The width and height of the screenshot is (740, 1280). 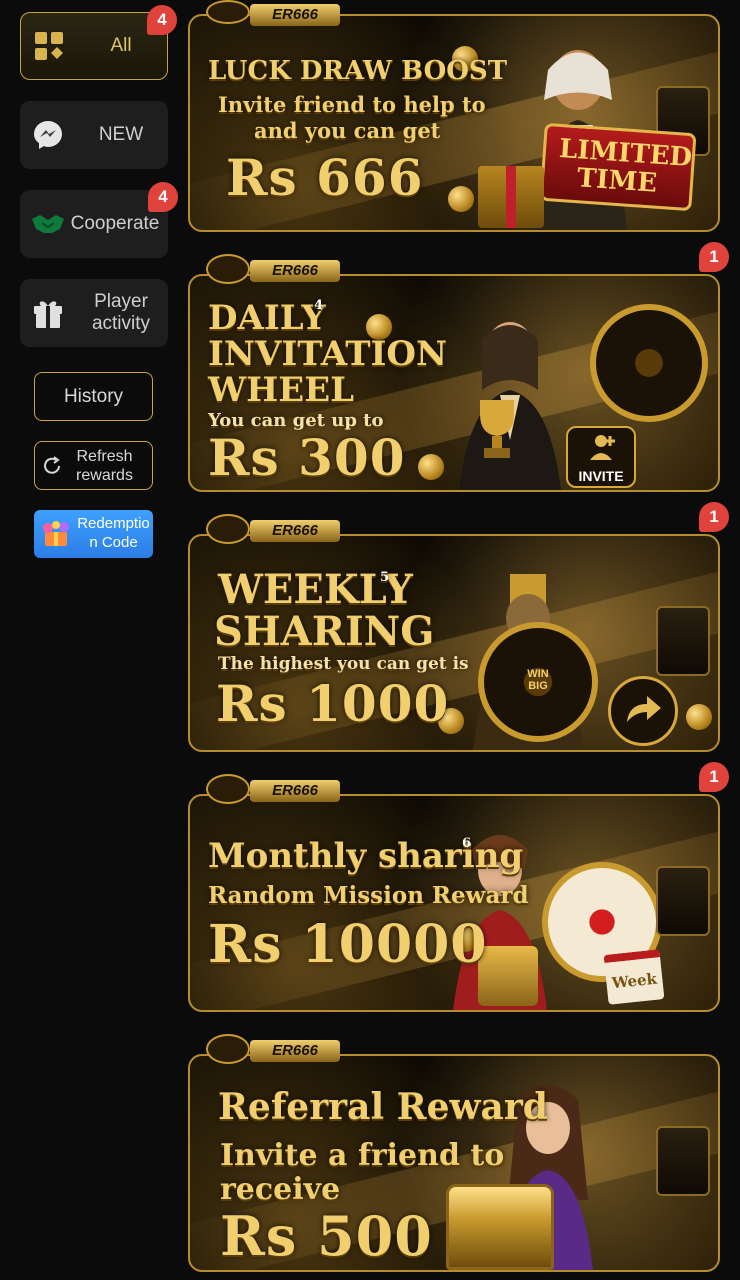 I want to click on step-number: 5, so click(x=385, y=577).